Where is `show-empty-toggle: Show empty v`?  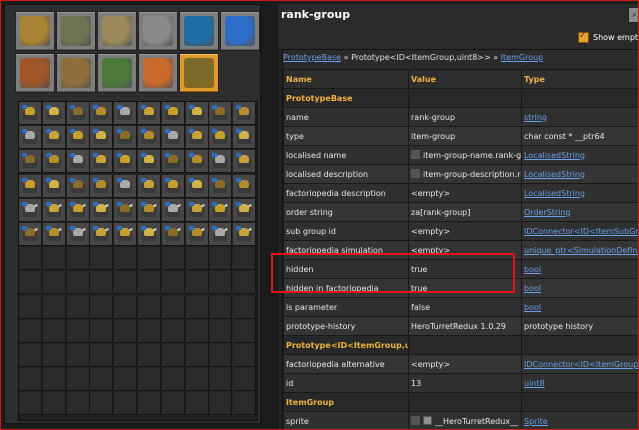 show-empty-toggle: Show empty v is located at coordinates (608, 37).